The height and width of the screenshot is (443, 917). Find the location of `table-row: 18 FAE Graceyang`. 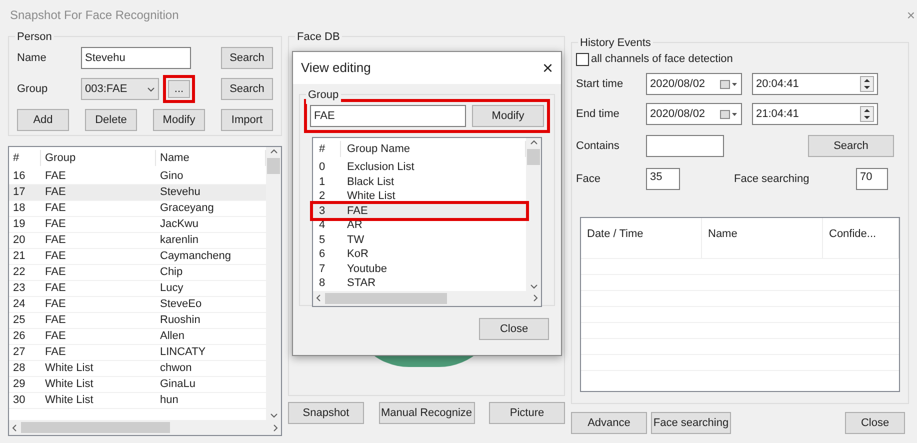

table-row: 18 FAE Graceyang is located at coordinates (137, 209).